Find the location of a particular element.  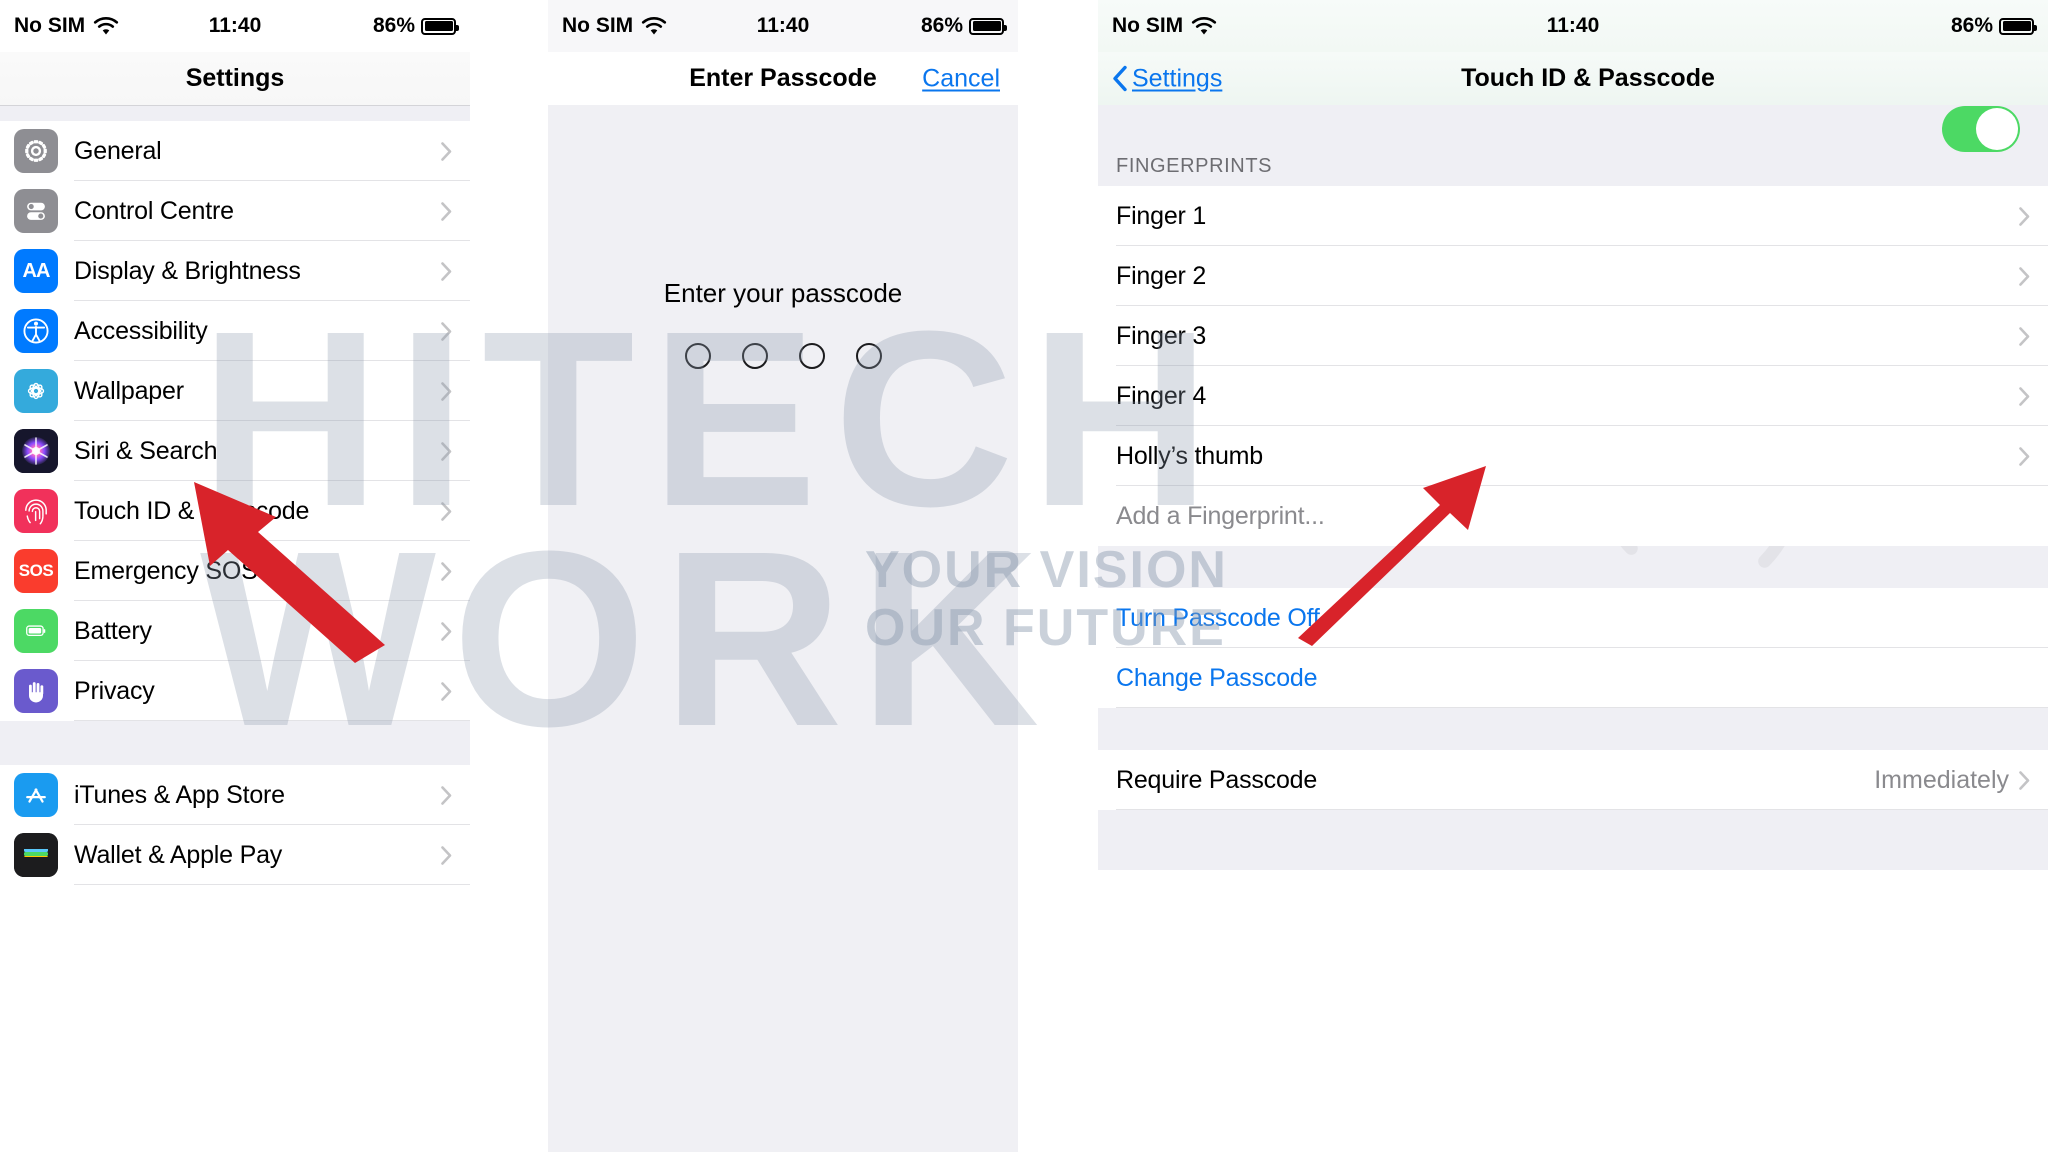

settings-row-battery: Battery is located at coordinates (235, 631).